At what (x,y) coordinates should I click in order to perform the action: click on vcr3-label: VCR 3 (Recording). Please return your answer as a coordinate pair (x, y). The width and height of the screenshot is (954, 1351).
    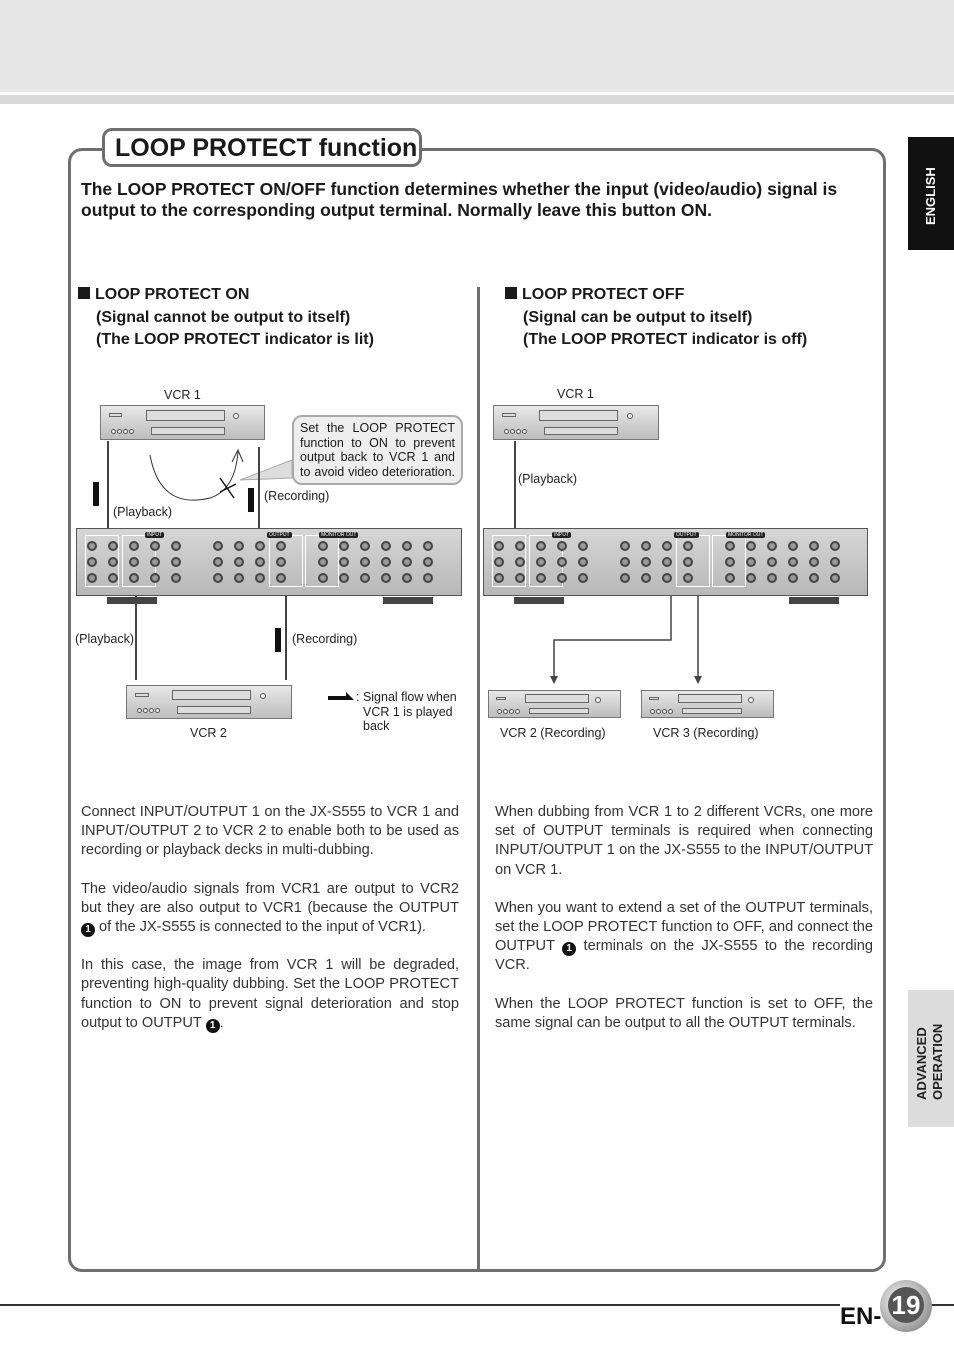
    Looking at the image, I should click on (706, 733).